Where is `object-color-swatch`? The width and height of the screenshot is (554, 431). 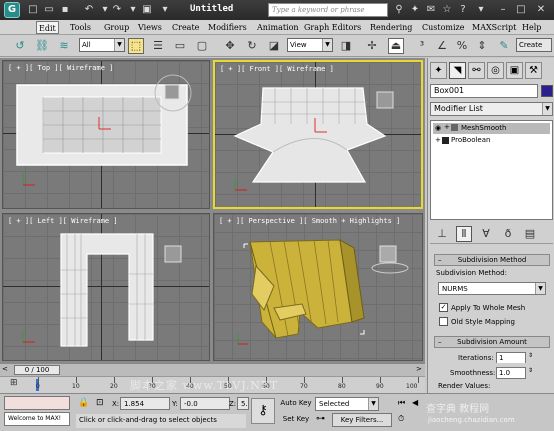 object-color-swatch is located at coordinates (547, 91).